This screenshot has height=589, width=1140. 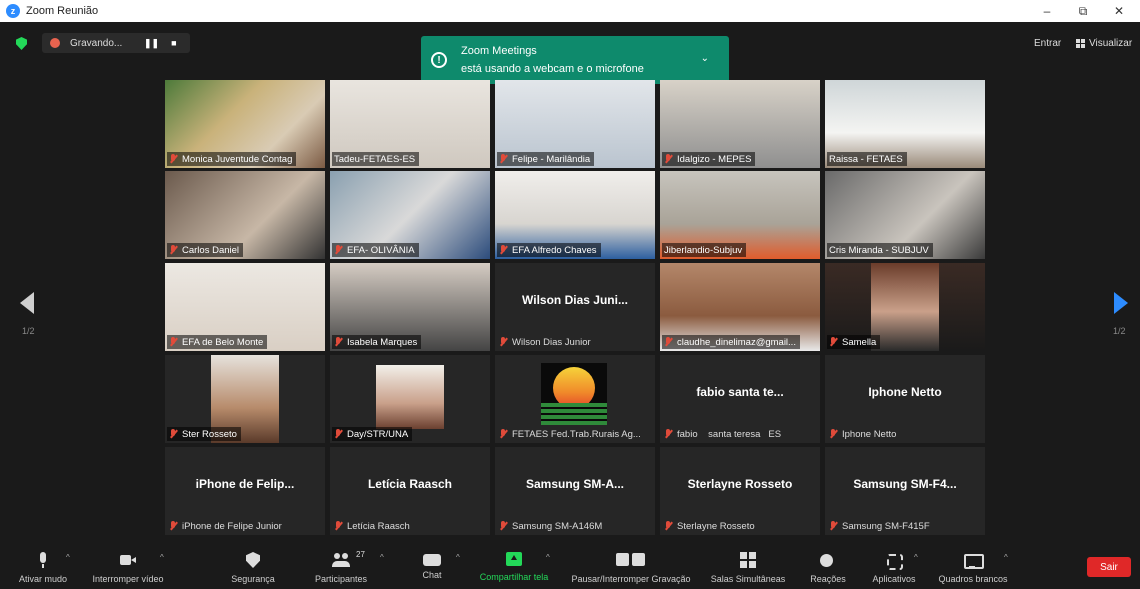 I want to click on participant-tile: Wilson Dias Juni... Wilson Dias Junior, so click(x=575, y=307).